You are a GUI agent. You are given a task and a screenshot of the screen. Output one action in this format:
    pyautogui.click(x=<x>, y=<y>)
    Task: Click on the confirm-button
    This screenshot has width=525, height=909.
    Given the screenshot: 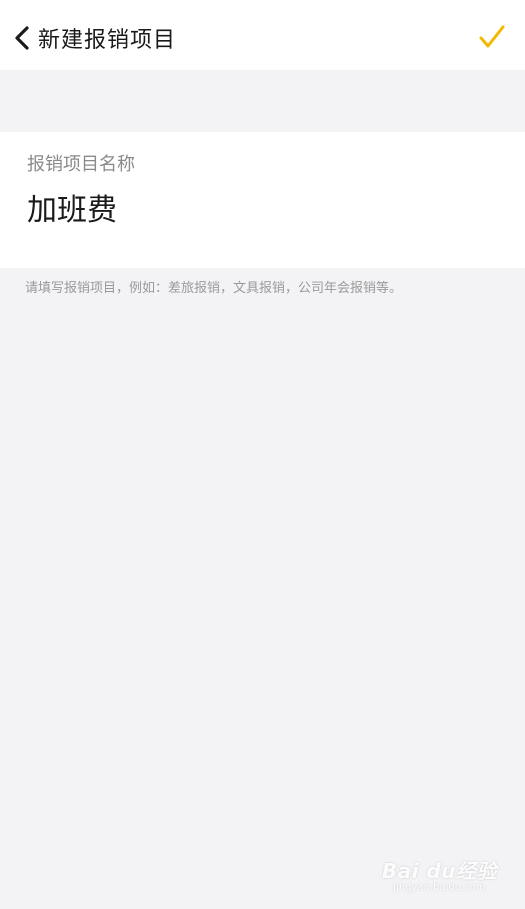 What is the action you would take?
    pyautogui.click(x=492, y=37)
    